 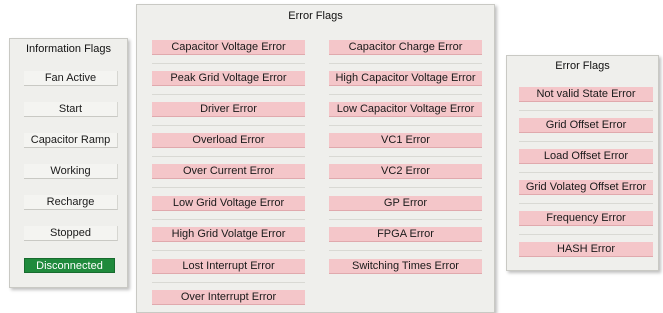 What do you see at coordinates (71, 233) in the screenshot?
I see `flag-stopped: Stopped` at bounding box center [71, 233].